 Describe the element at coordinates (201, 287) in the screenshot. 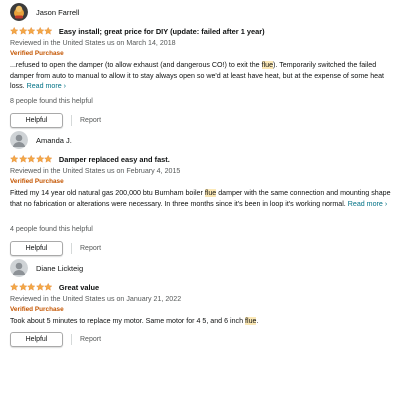

I see `review-title-row: Great value` at that location.